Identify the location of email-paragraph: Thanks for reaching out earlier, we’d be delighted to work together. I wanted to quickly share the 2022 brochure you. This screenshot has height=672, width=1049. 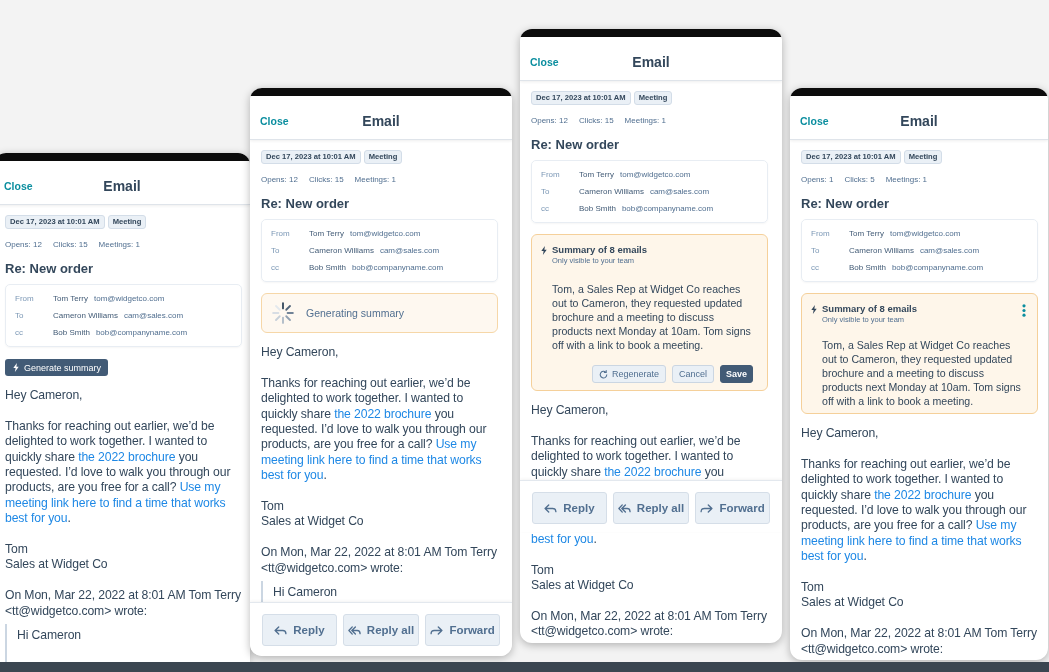
(636, 456).